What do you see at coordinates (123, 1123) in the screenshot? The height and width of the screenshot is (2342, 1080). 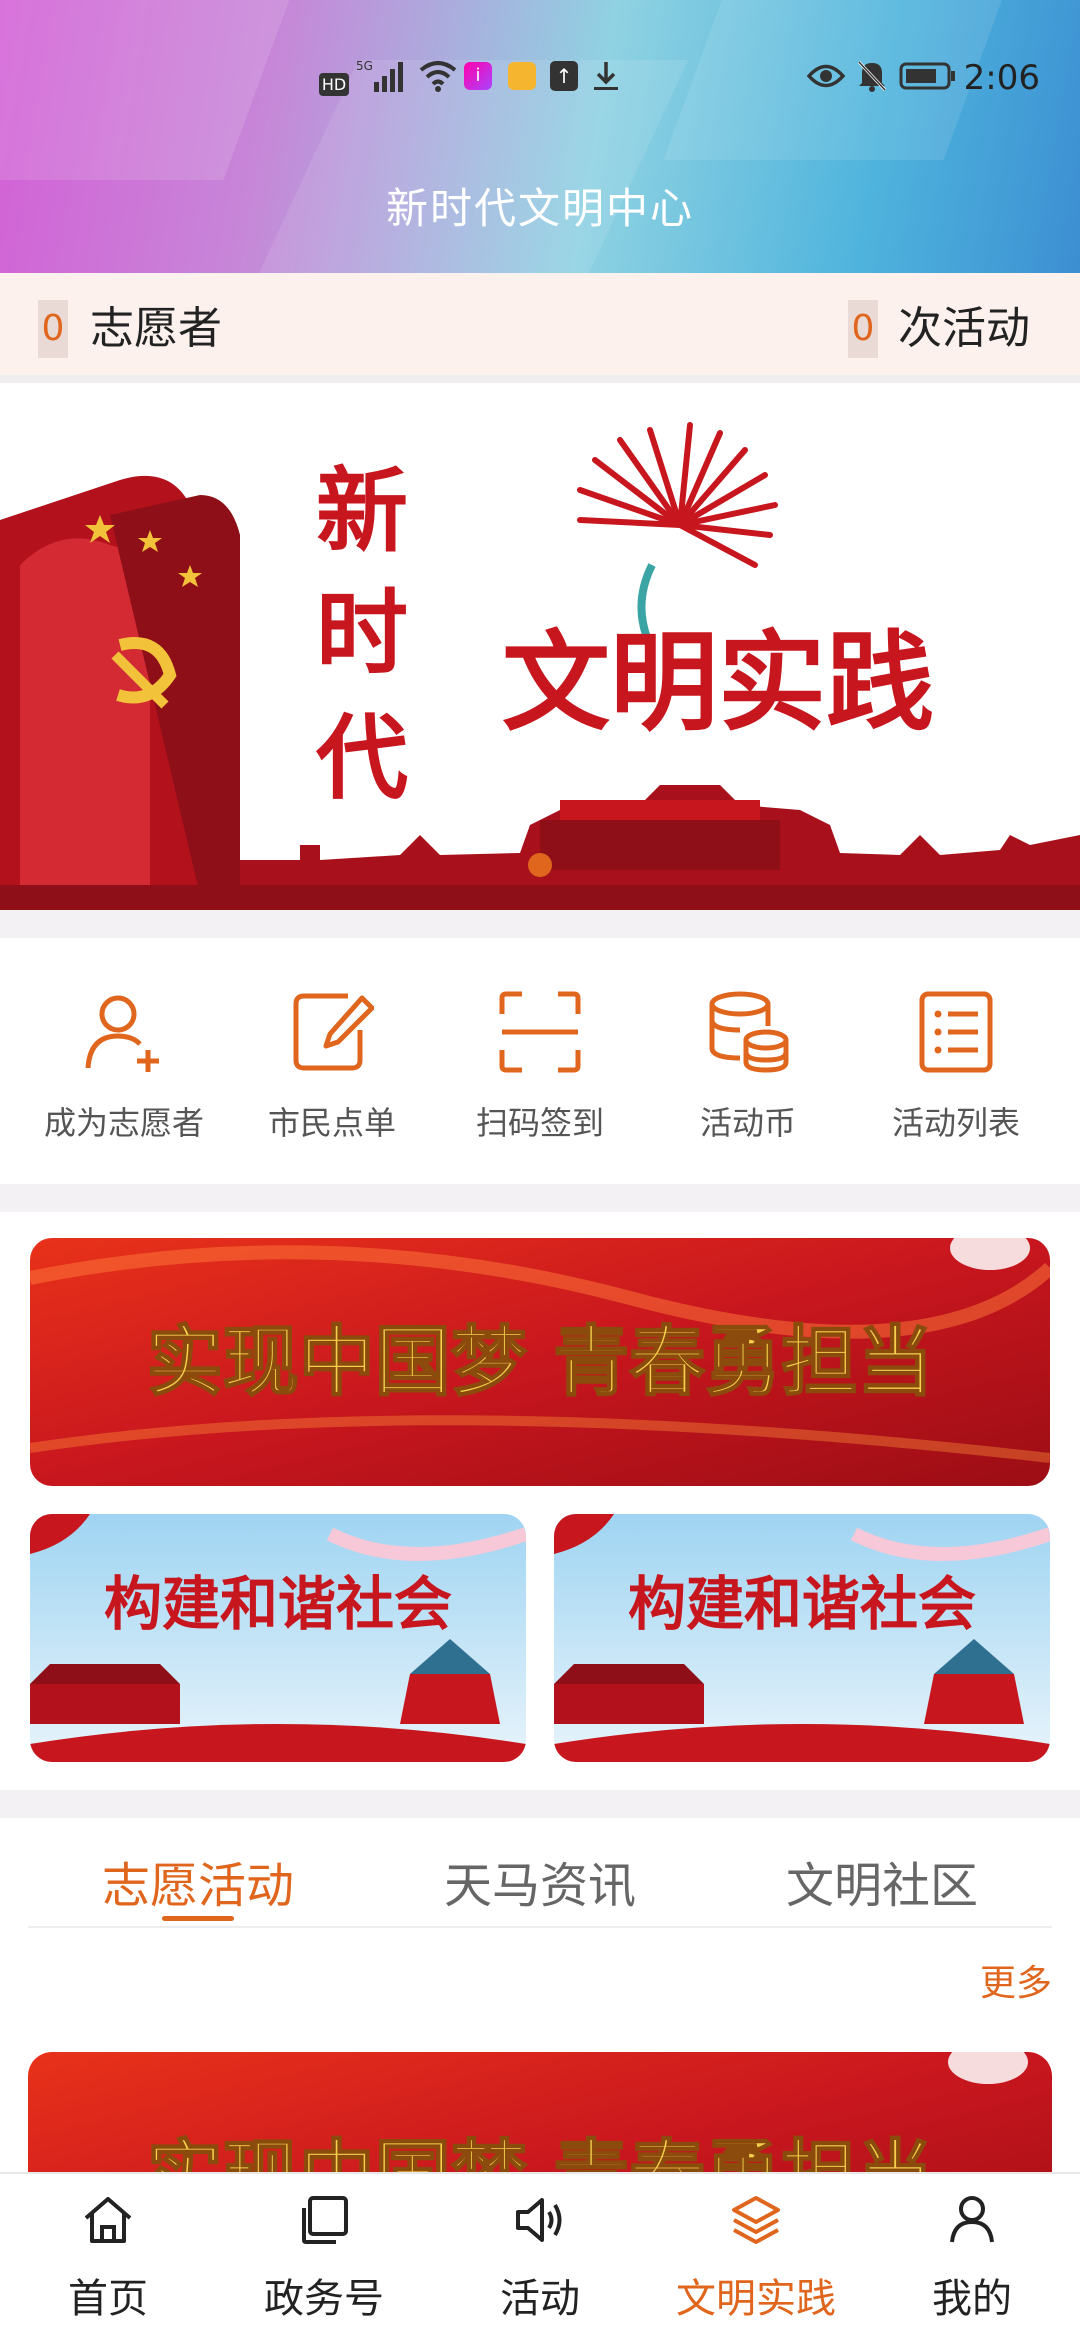 I see `quick-action-label: 成为志愿者` at bounding box center [123, 1123].